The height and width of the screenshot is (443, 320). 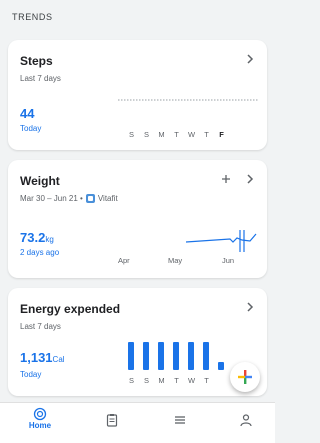 What do you see at coordinates (40, 181) in the screenshot?
I see `weight-title: Weight` at bounding box center [40, 181].